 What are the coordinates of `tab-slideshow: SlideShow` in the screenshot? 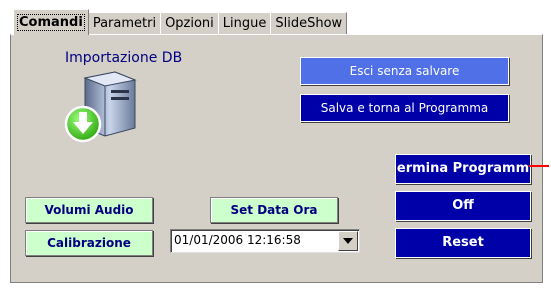 It's located at (309, 23).